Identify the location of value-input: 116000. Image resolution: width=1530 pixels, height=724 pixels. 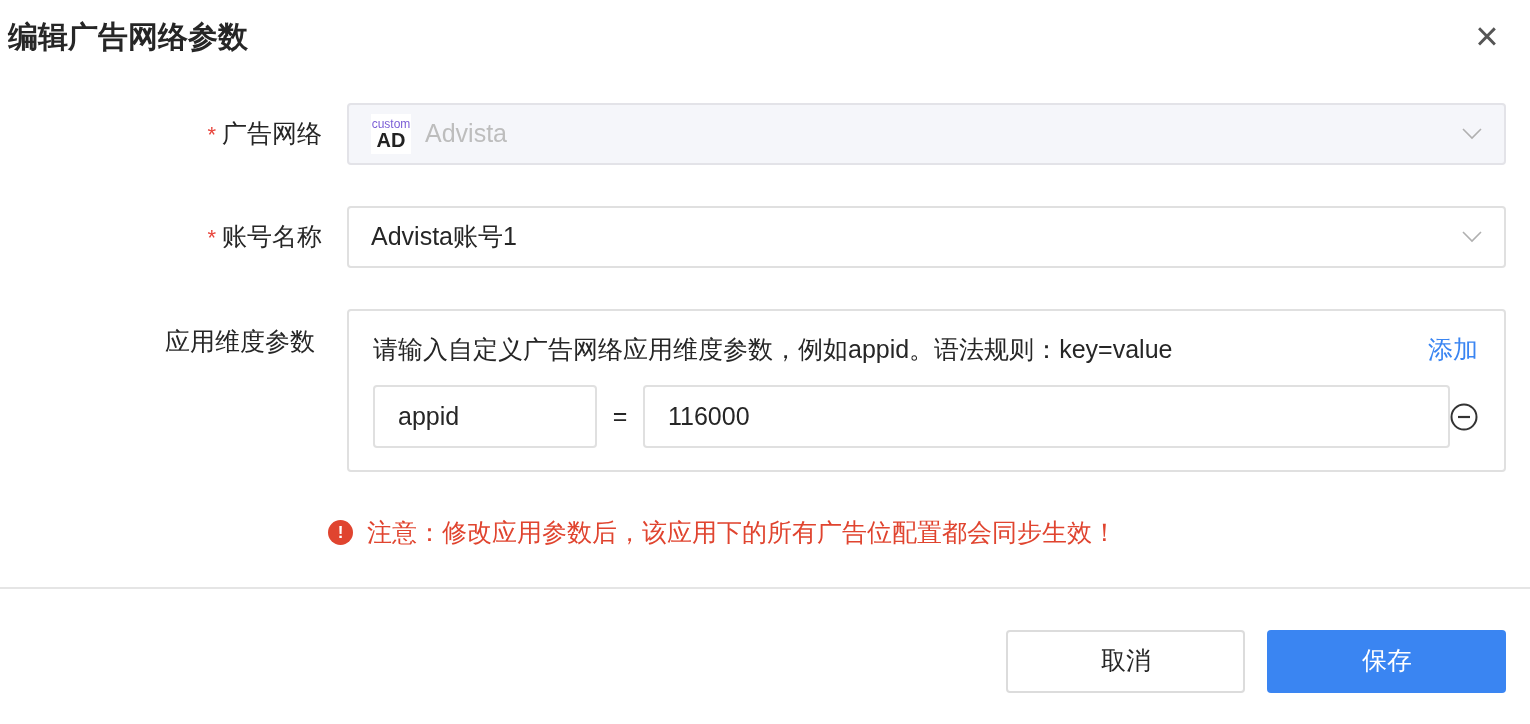
(1046, 416).